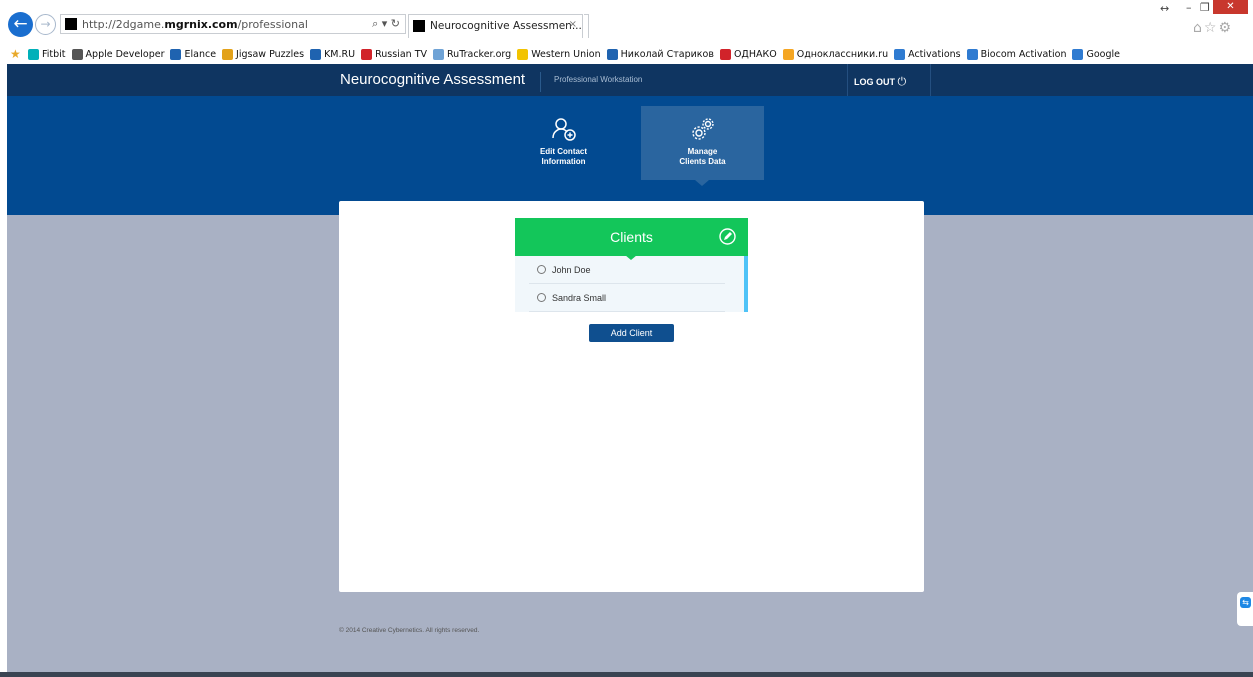 The height and width of the screenshot is (677, 1253). What do you see at coordinates (842, 54) in the screenshot?
I see `favorite-label: Одноклассники.ru` at bounding box center [842, 54].